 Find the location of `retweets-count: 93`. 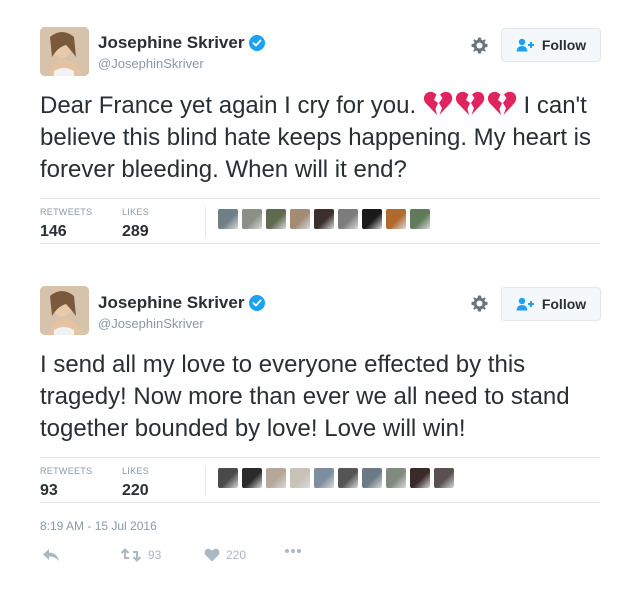

retweets-count: 93 is located at coordinates (49, 490).